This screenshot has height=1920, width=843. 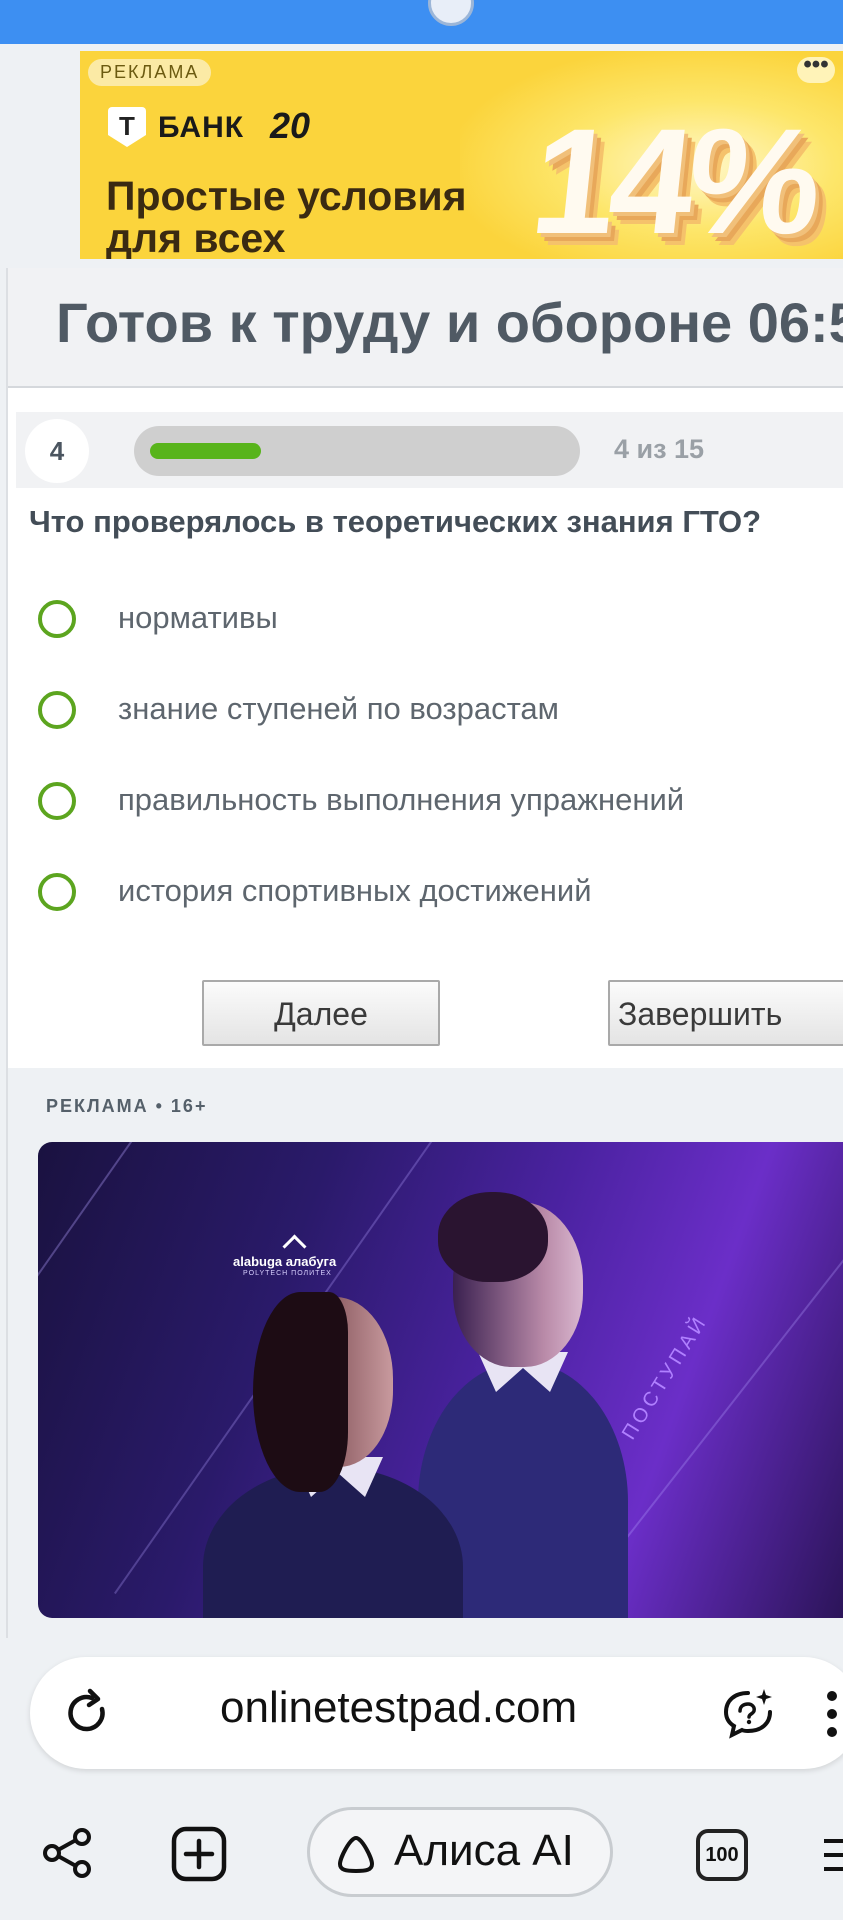 What do you see at coordinates (199, 1854) in the screenshot?
I see `new-tab-icon` at bounding box center [199, 1854].